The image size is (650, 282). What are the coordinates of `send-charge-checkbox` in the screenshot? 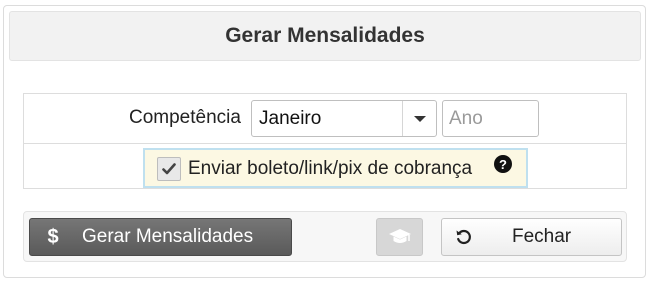 It's located at (169, 169).